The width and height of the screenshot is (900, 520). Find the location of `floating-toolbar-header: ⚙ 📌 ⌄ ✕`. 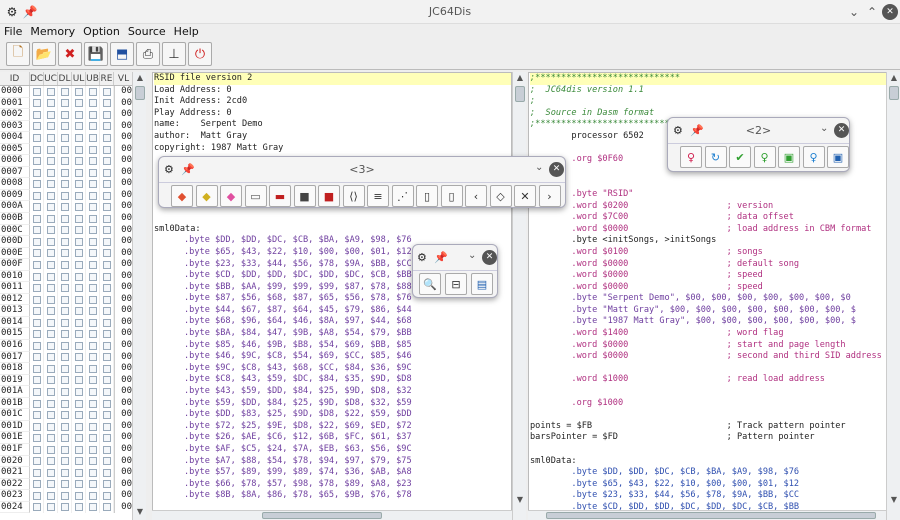

floating-toolbar-header: ⚙ 📌 ⌄ ✕ is located at coordinates (455, 258).